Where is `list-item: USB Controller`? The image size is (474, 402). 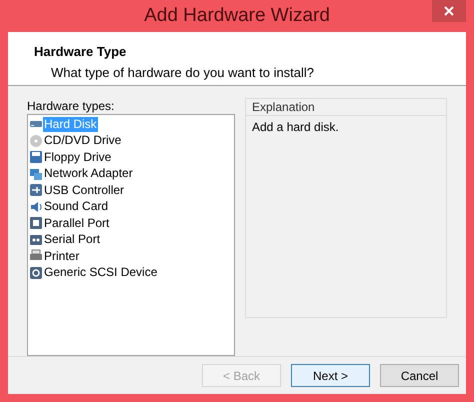
list-item: USB Controller is located at coordinates (84, 190).